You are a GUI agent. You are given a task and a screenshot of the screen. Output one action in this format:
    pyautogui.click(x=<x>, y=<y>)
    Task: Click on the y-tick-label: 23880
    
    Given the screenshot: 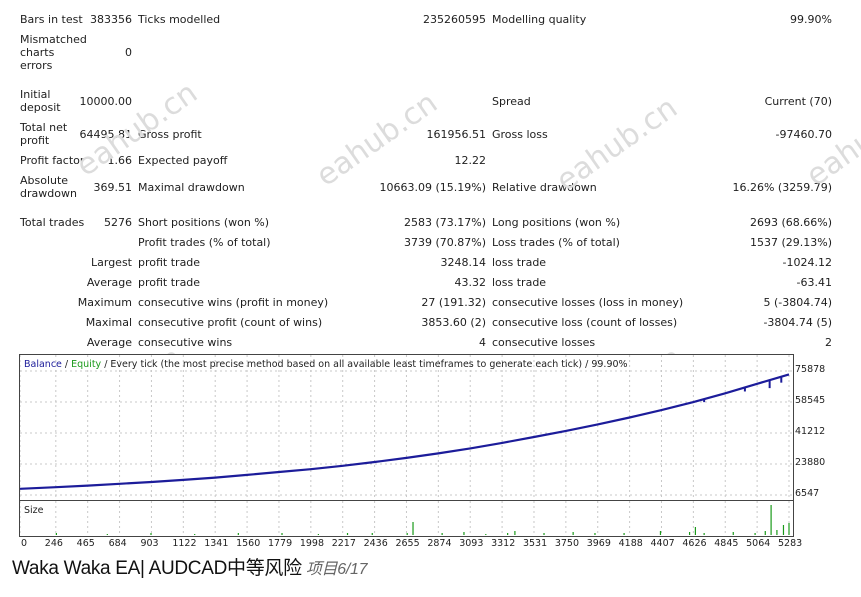 What is the action you would take?
    pyautogui.click(x=810, y=462)
    